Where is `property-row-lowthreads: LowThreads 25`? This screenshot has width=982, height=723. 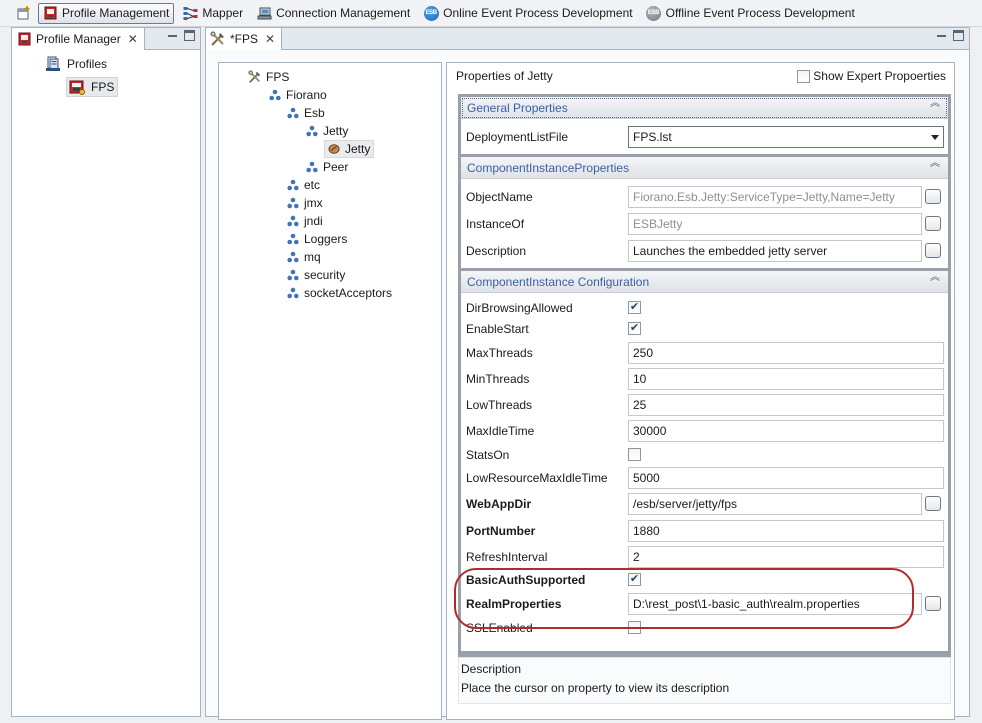
property-row-lowthreads: LowThreads 25 is located at coordinates (704, 405).